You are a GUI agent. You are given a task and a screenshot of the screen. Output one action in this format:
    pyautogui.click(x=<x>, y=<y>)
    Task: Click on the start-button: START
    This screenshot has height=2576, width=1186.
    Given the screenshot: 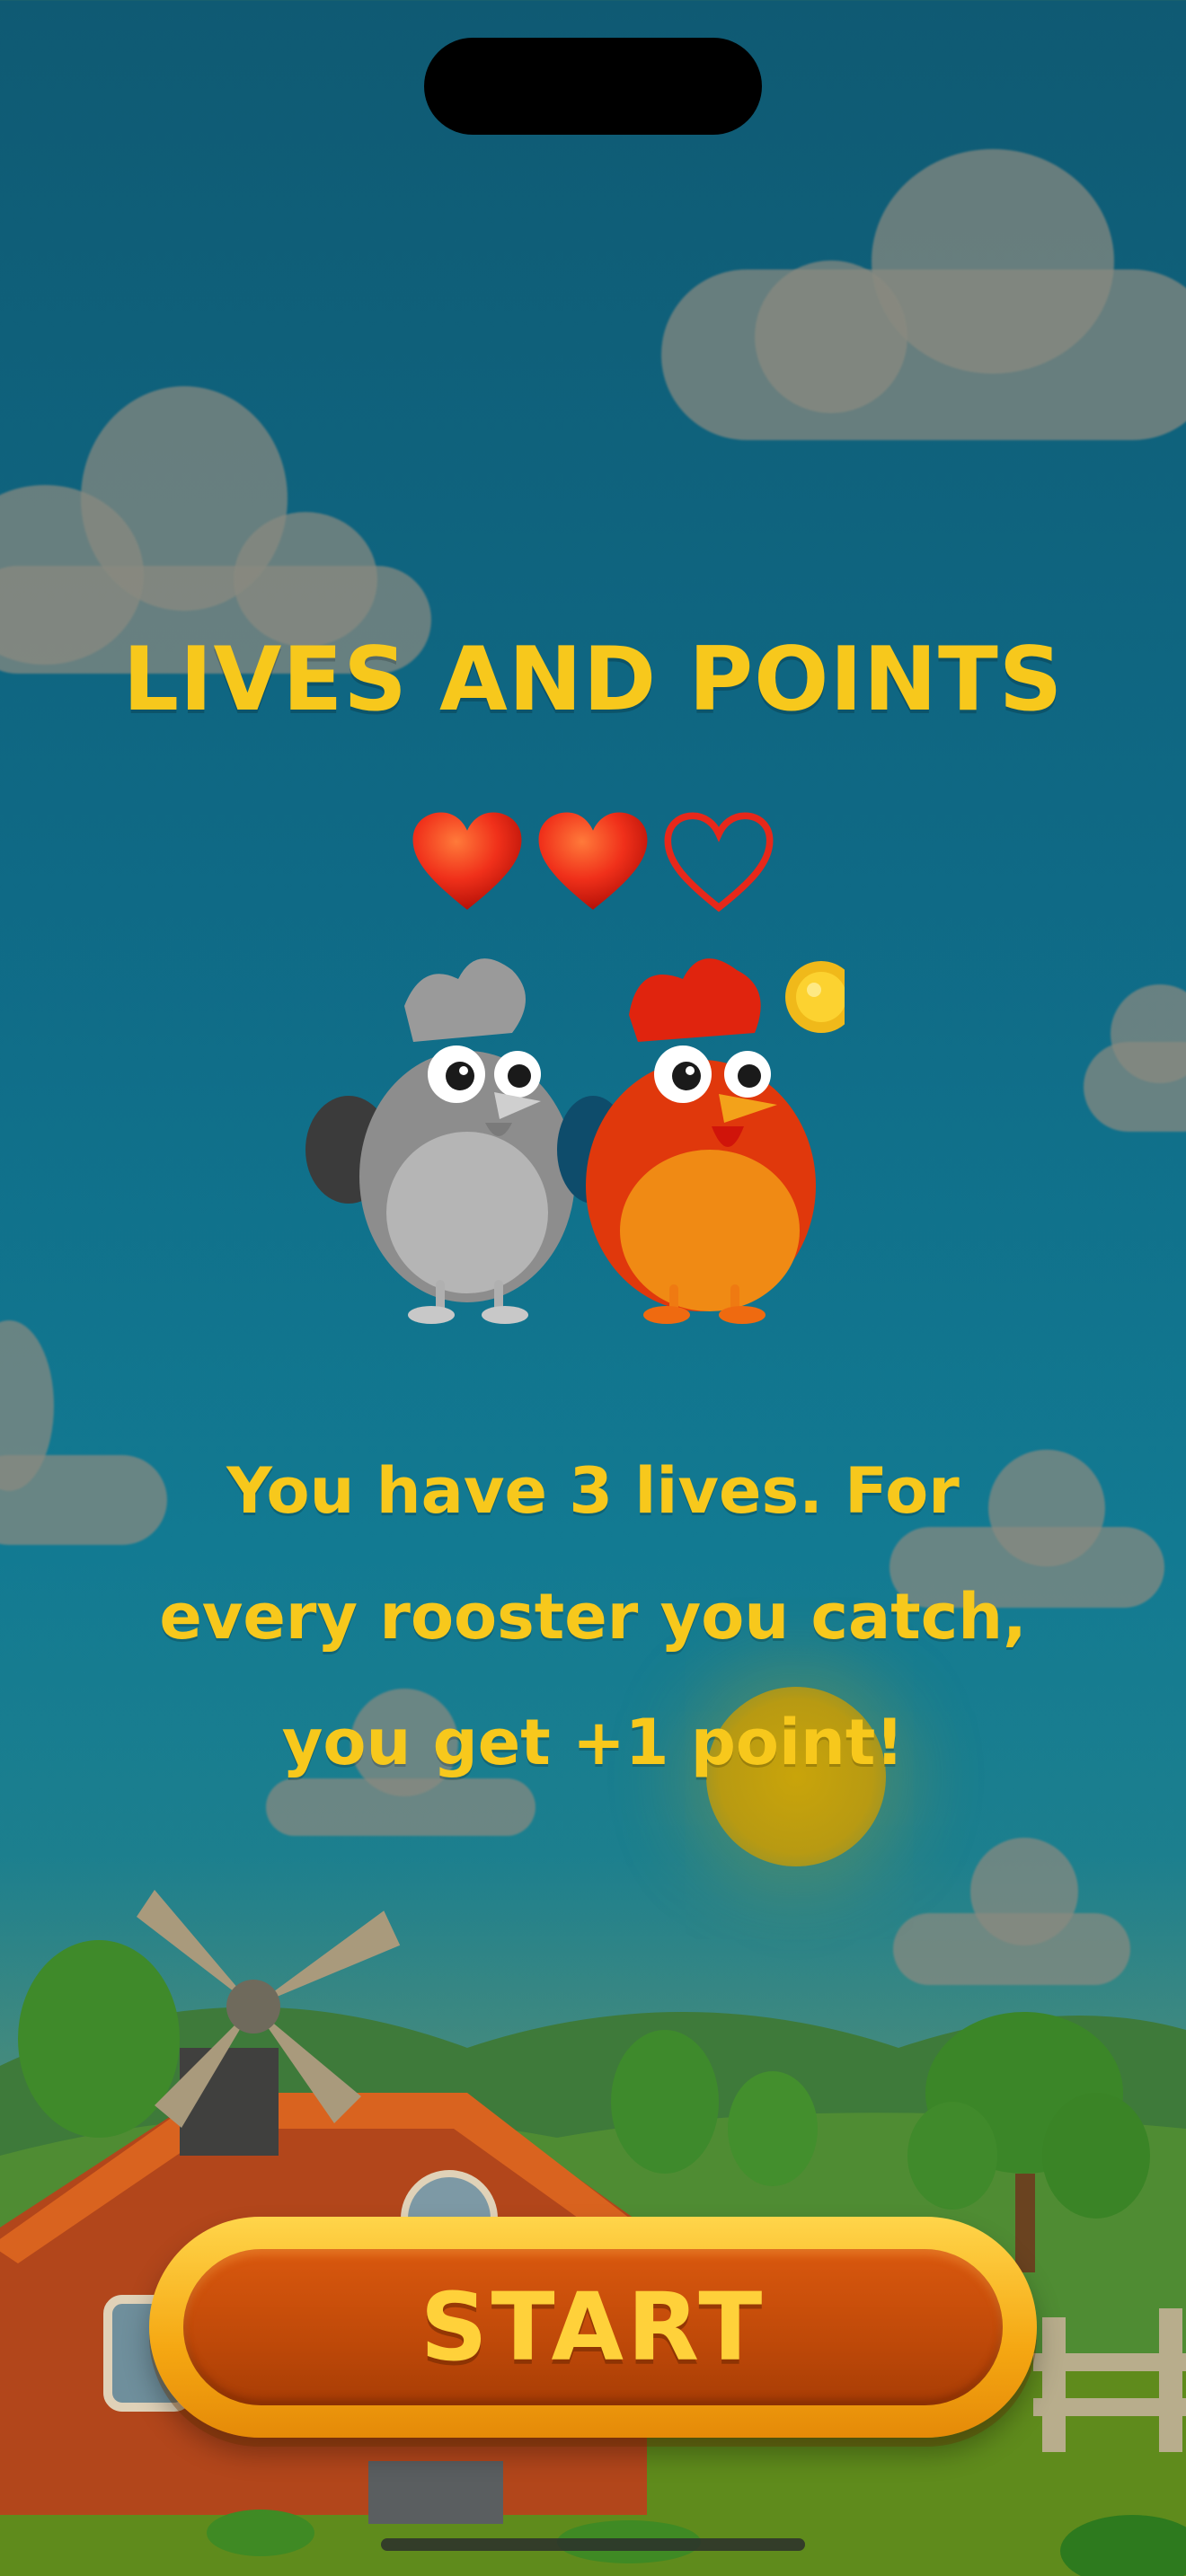 What is the action you would take?
    pyautogui.click(x=593, y=2327)
    